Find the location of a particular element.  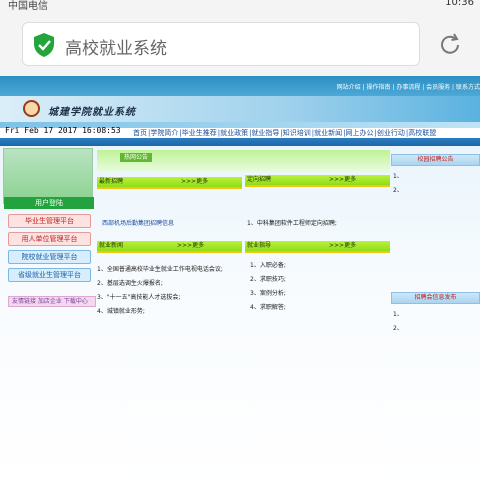

job-guide-header: 就业指导 >>>更多 is located at coordinates (317, 247).